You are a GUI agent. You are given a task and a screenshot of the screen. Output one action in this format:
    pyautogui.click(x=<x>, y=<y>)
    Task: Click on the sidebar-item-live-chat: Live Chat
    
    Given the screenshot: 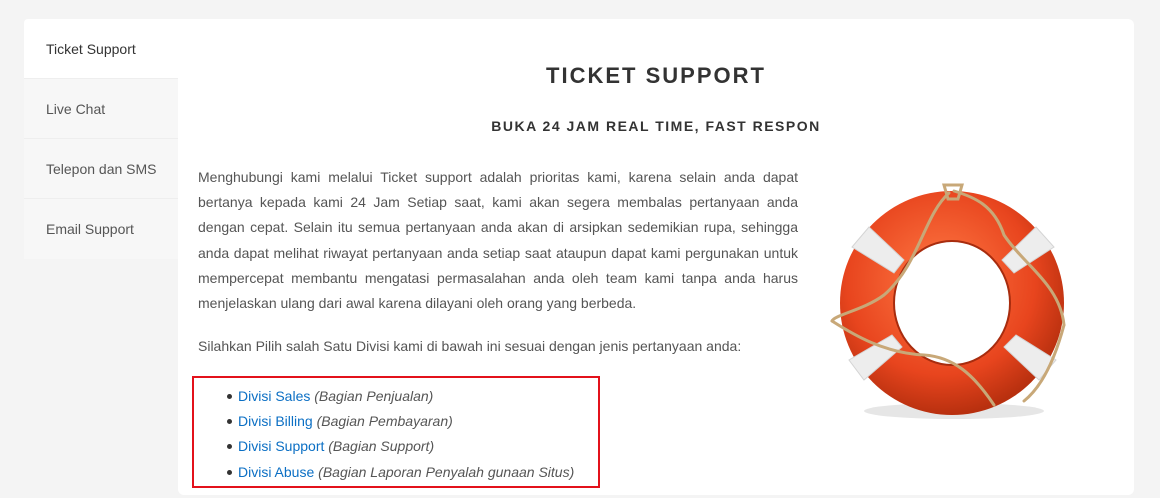 What is the action you would take?
    pyautogui.click(x=101, y=109)
    